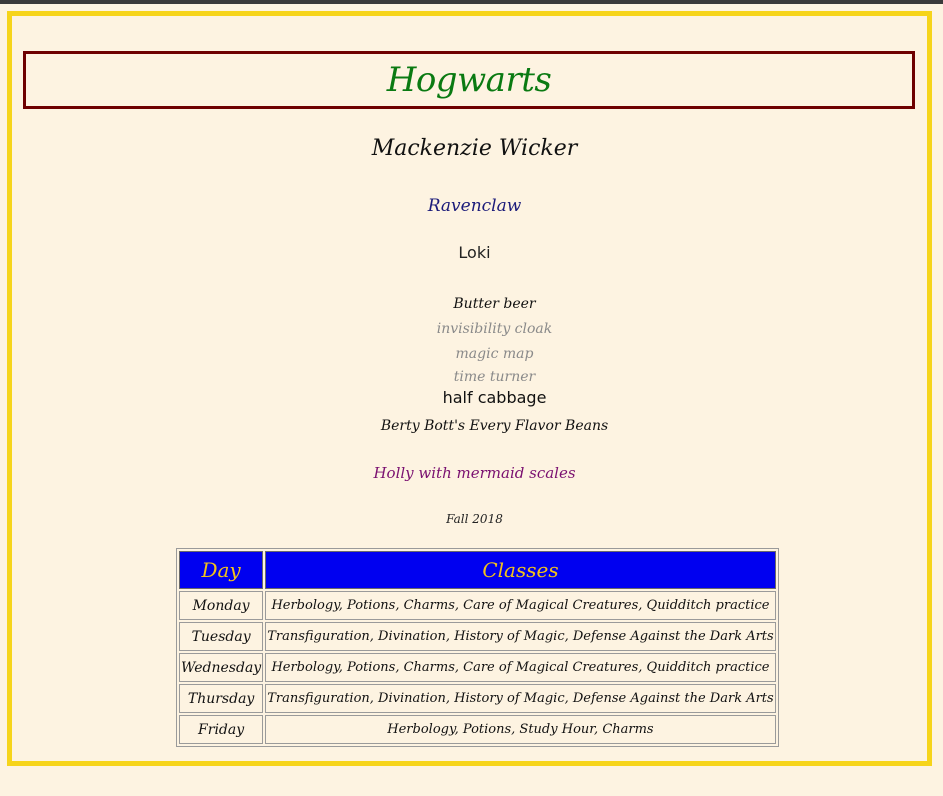  I want to click on page-title: Hogwarts, so click(469, 80).